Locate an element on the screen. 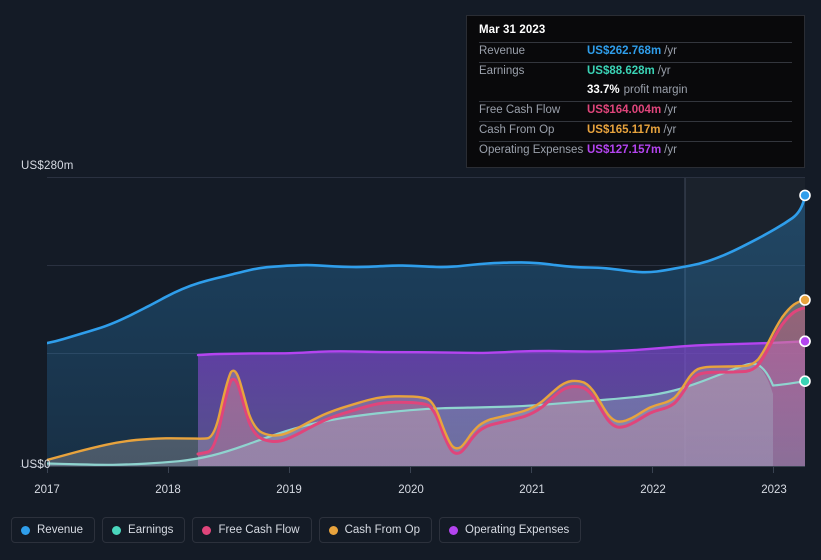 The image size is (821, 560). legend-dot-operating-expenses-icon is located at coordinates (454, 530).